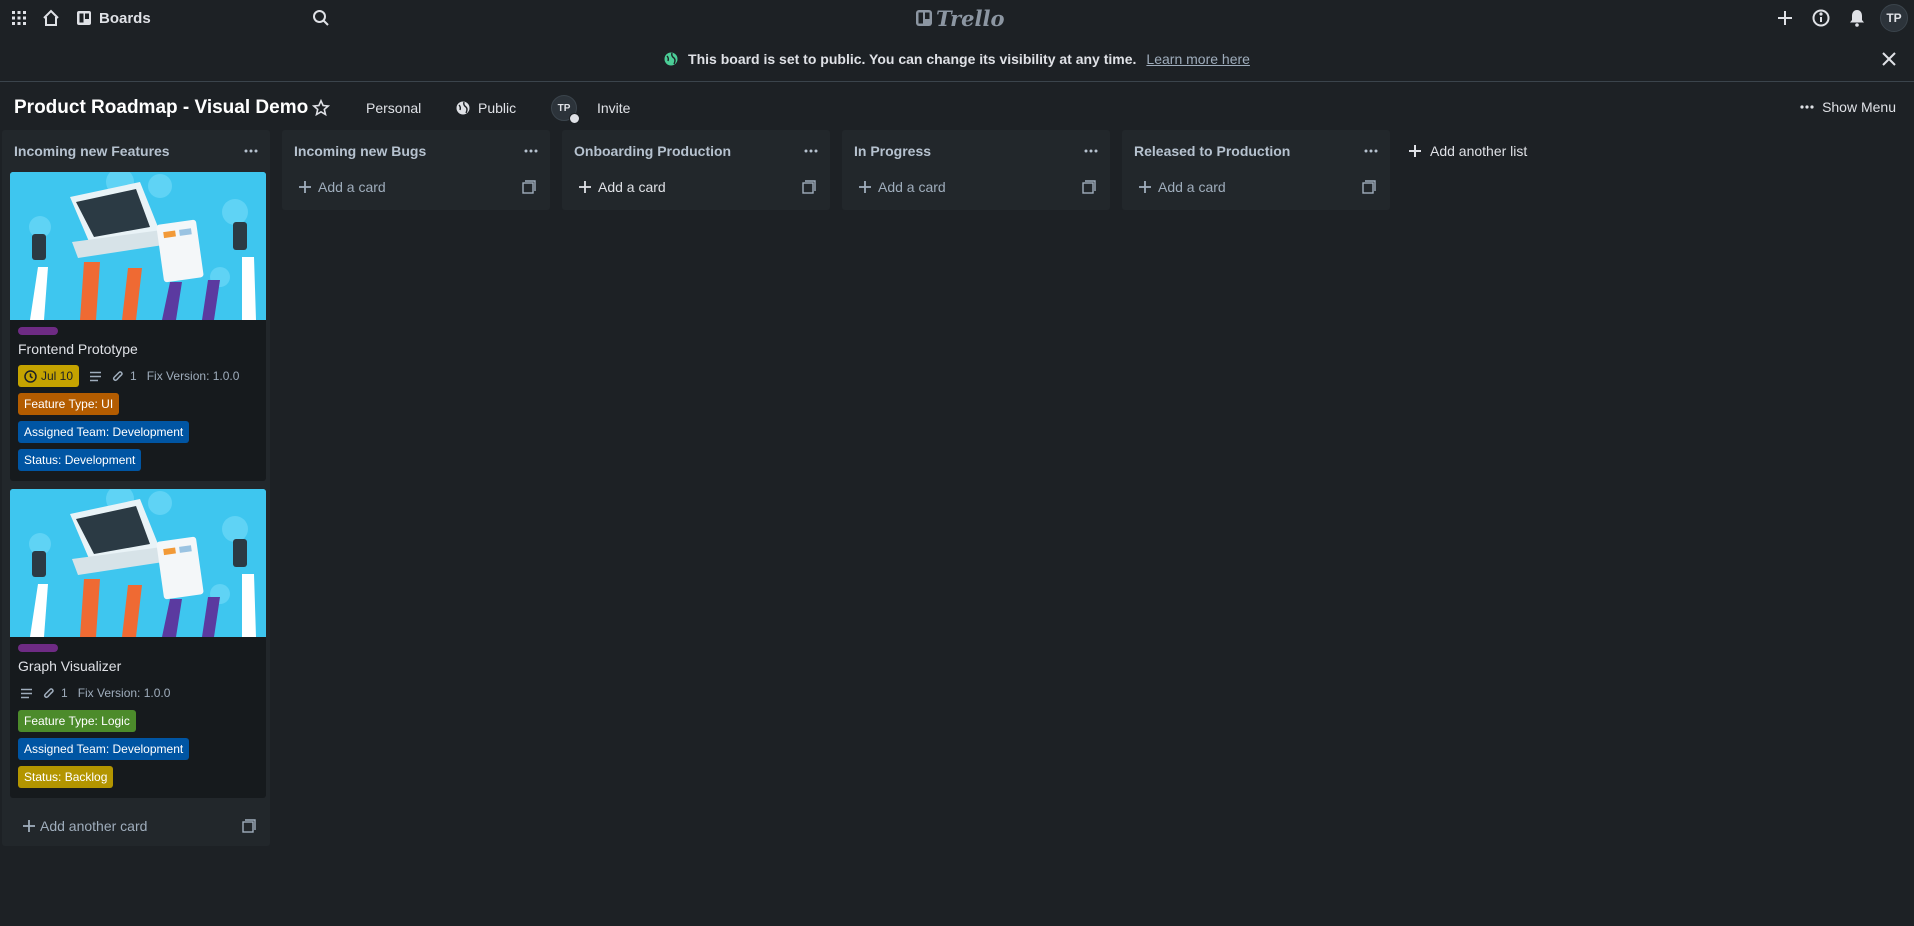 The width and height of the screenshot is (1914, 926). Describe the element at coordinates (77, 721) in the screenshot. I see `label-feature-type: Feature Type: Logic` at that location.